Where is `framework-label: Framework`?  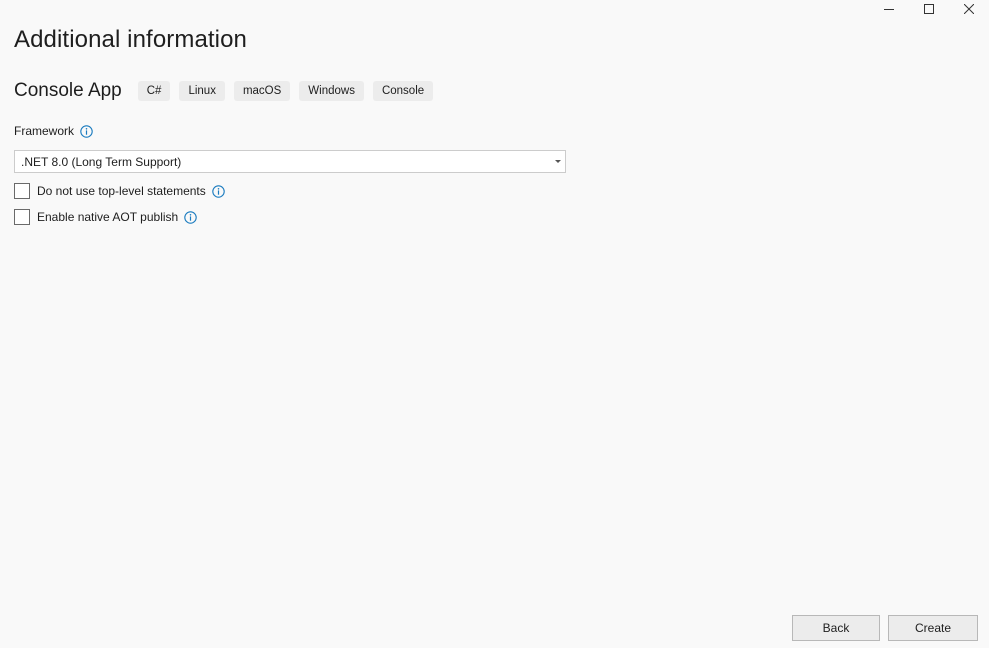 framework-label: Framework is located at coordinates (44, 131).